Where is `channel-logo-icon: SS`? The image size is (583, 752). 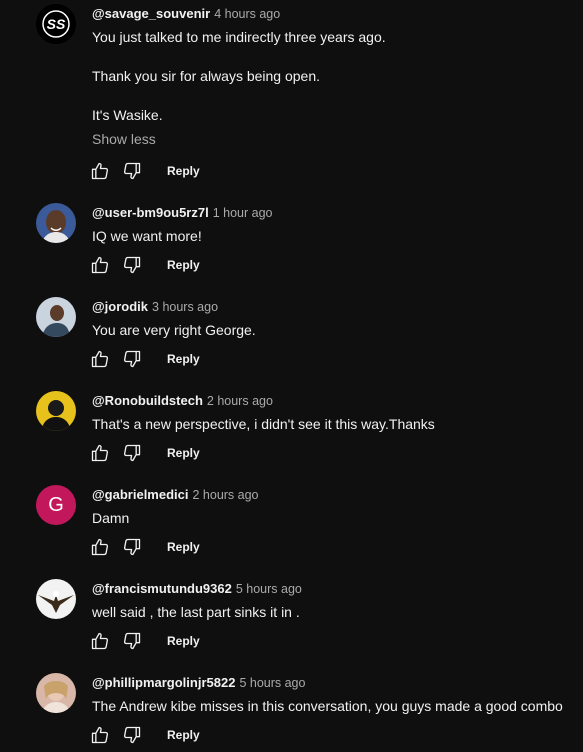 channel-logo-icon: SS is located at coordinates (56, 24).